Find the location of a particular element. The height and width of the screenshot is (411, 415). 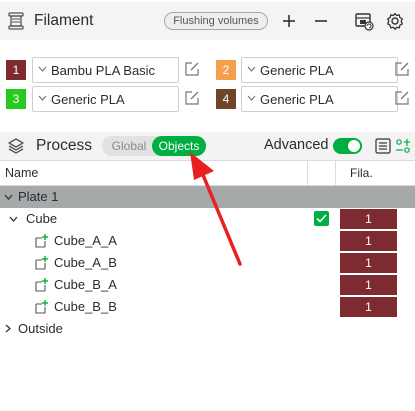

filament-slot-2: 2 Generic PLA is located at coordinates (312, 70).